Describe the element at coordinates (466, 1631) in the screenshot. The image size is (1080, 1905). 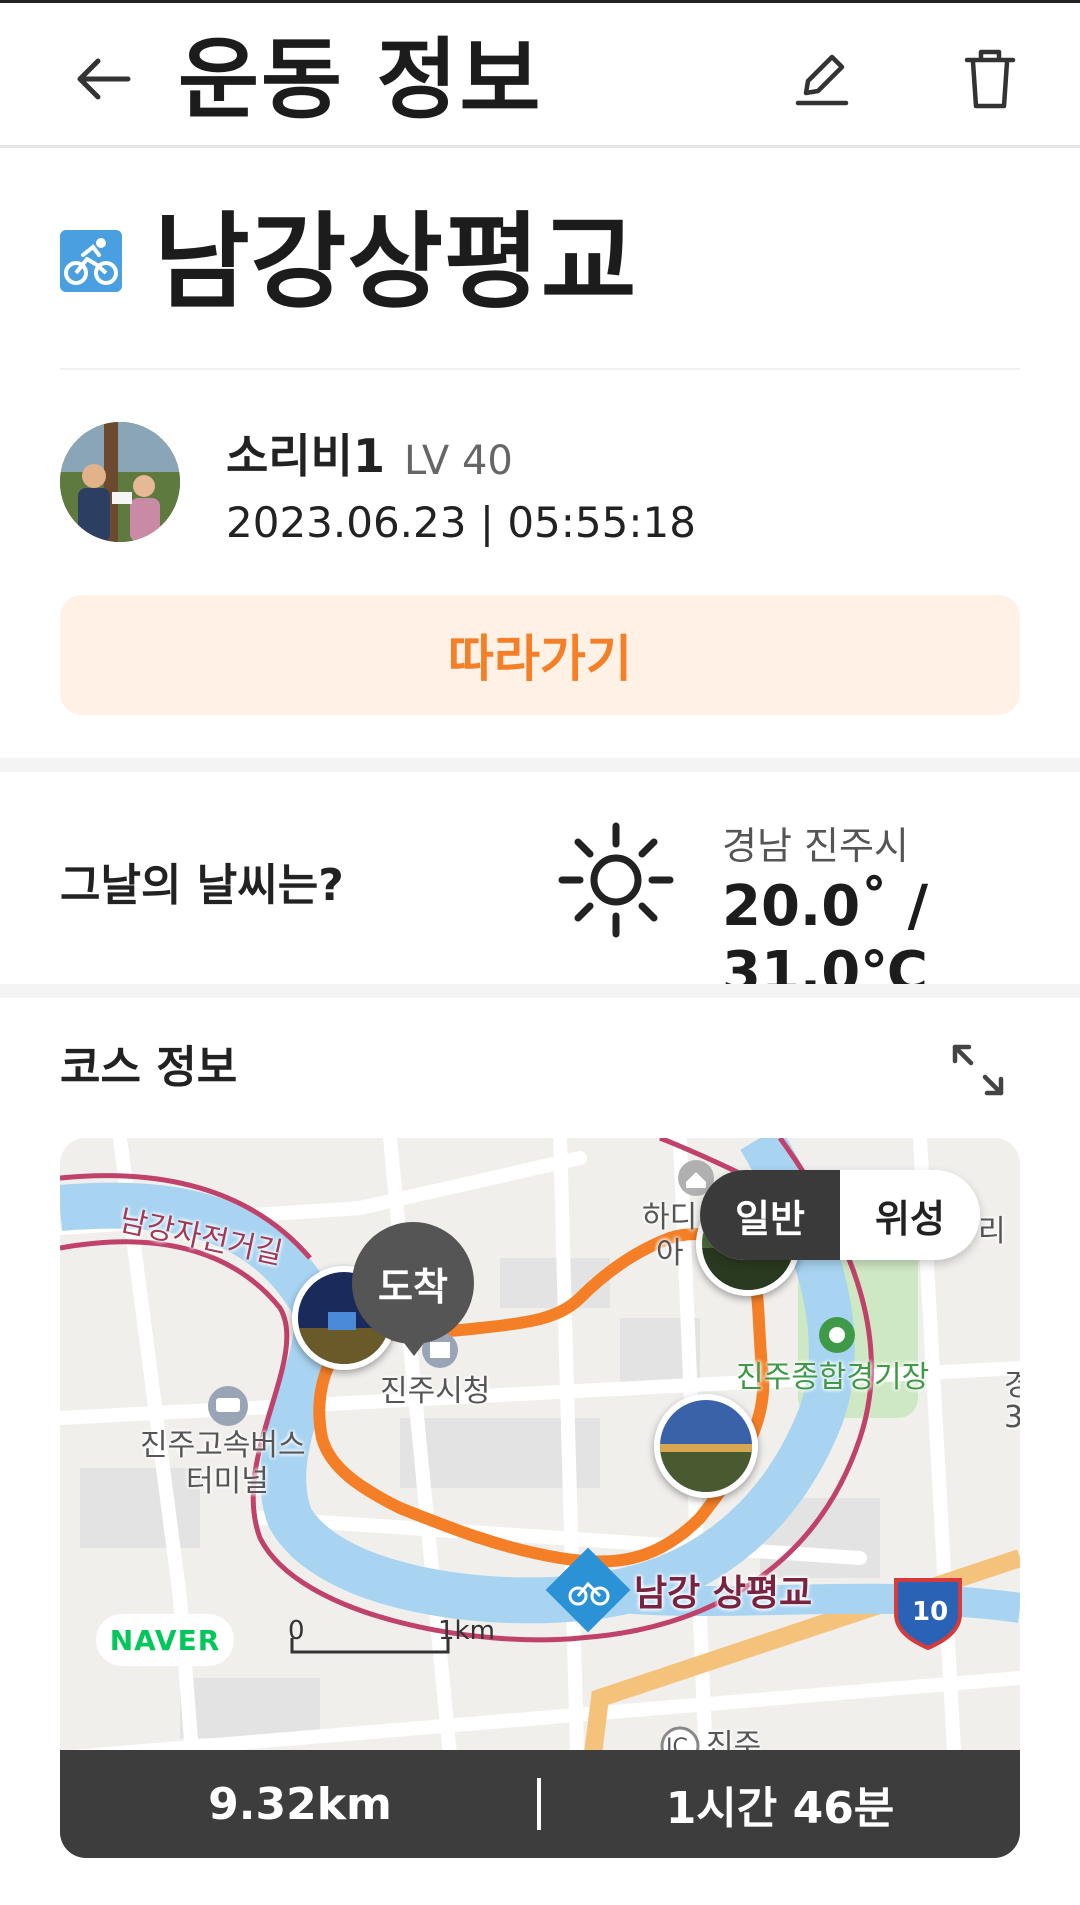
I see `scale-label-end: 1km` at that location.